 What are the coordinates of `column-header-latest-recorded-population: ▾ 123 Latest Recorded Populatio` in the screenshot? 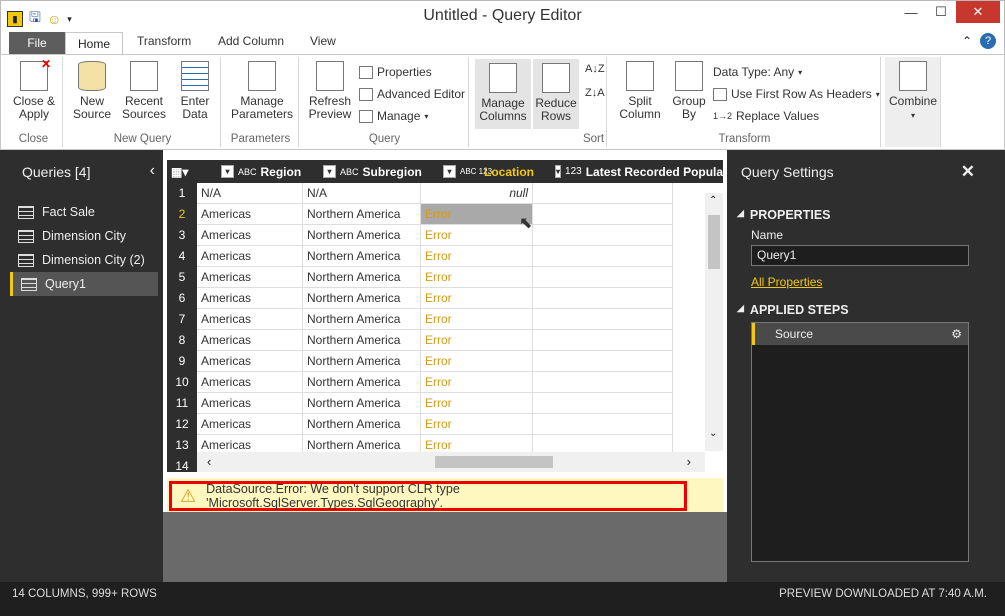 It's located at (637, 171).